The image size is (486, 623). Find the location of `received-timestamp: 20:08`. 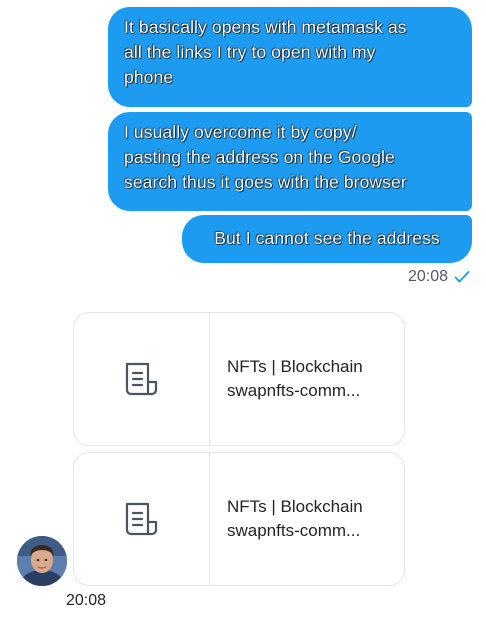

received-timestamp: 20:08 is located at coordinates (86, 600).